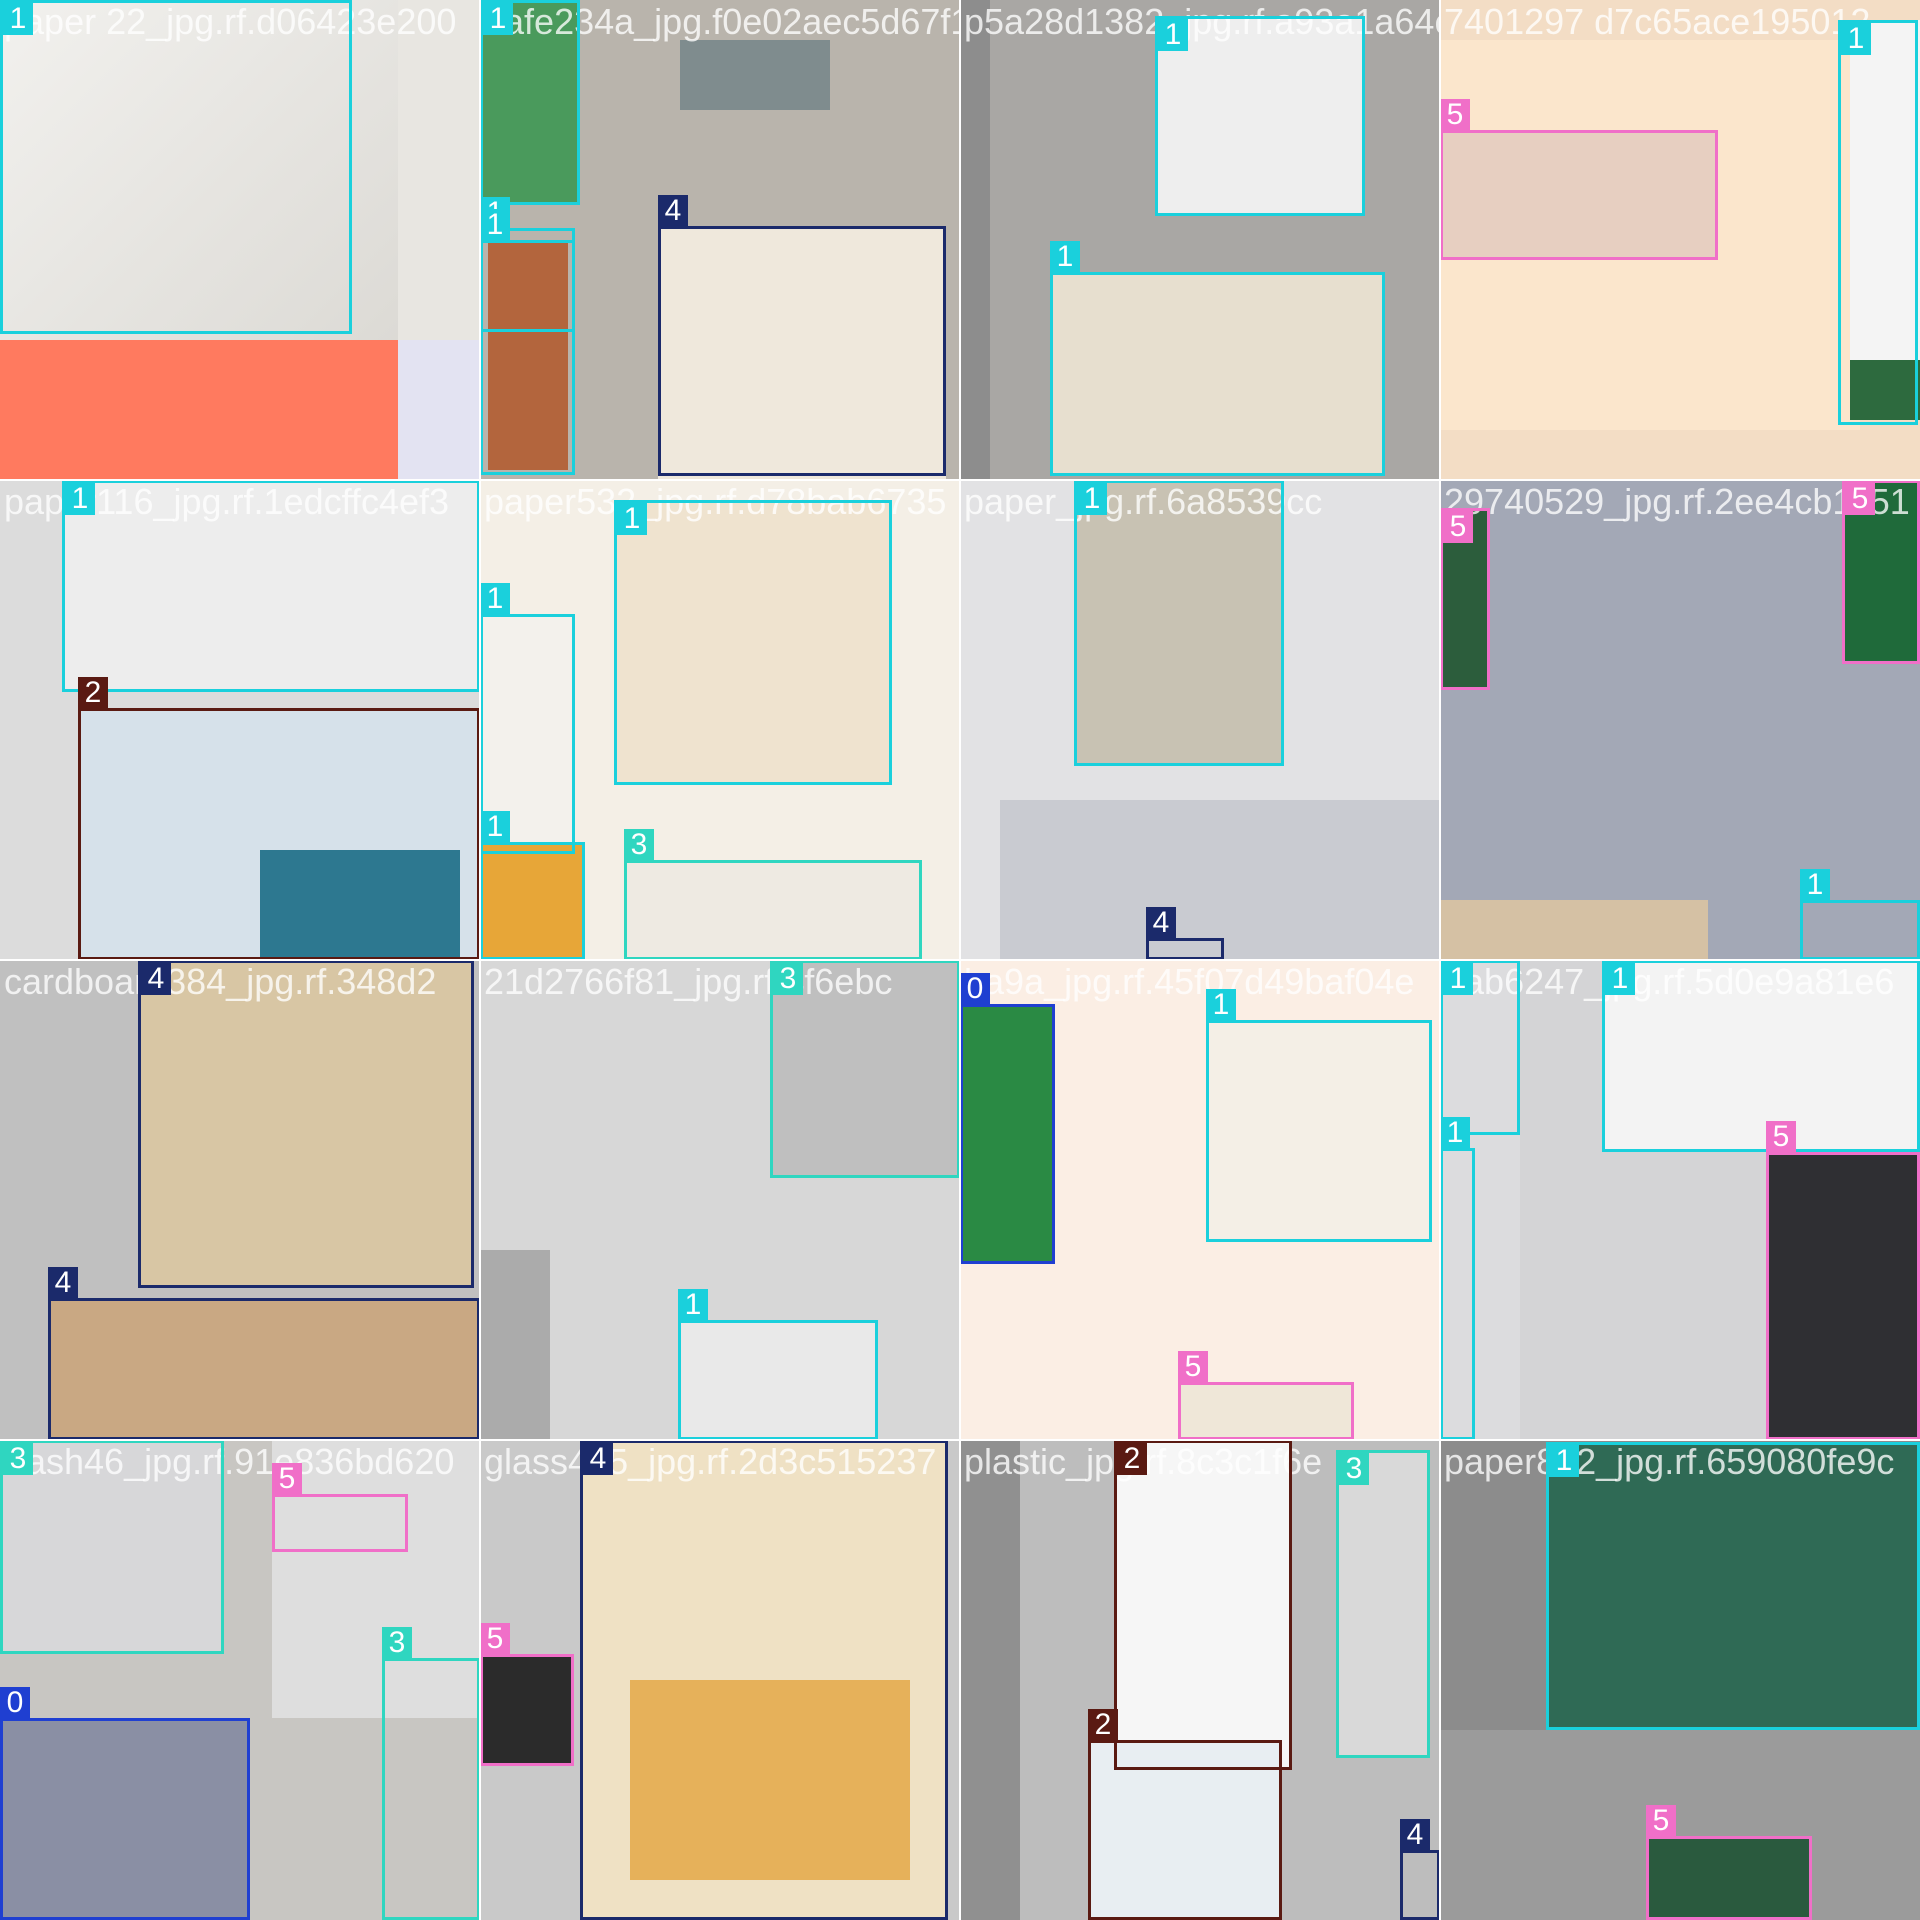  I want to click on image-tile: 7401297 d7c65ace195012 5 1, so click(1680, 240).